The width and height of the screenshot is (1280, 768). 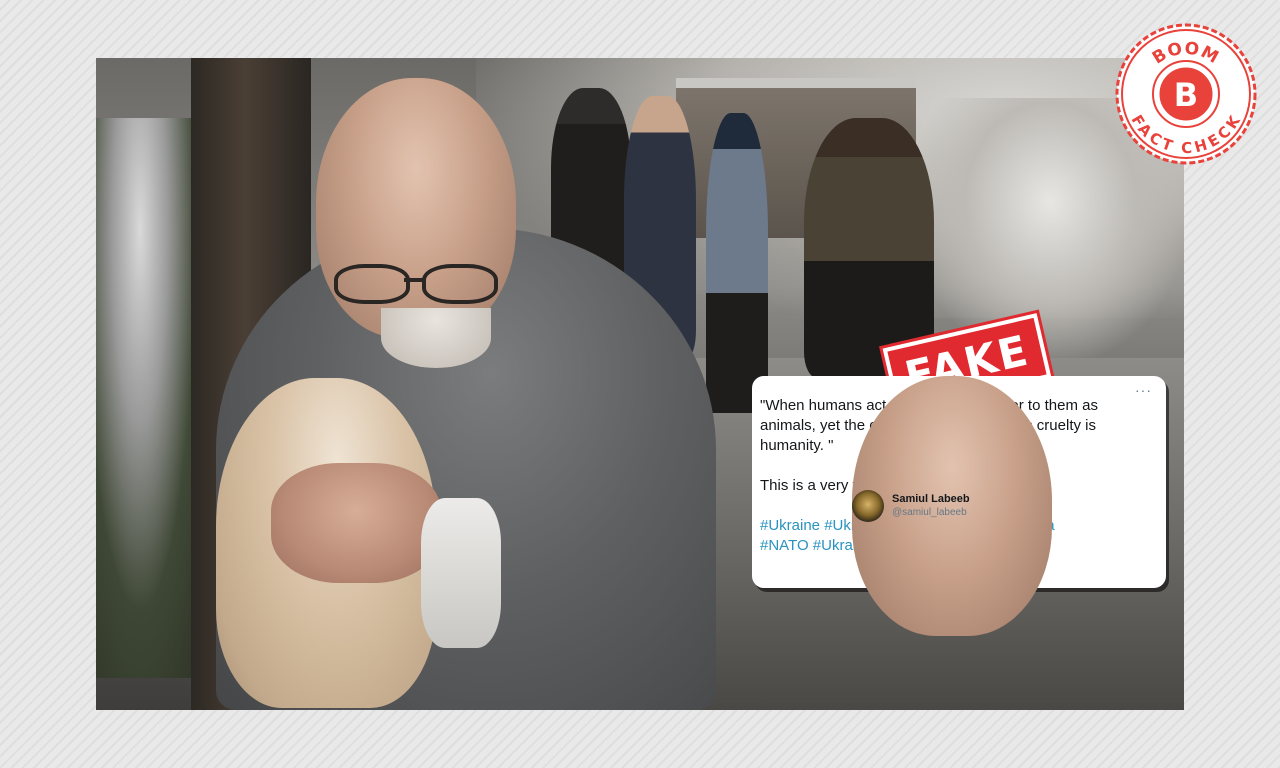 What do you see at coordinates (461, 573) in the screenshot?
I see `shirt-cuff` at bounding box center [461, 573].